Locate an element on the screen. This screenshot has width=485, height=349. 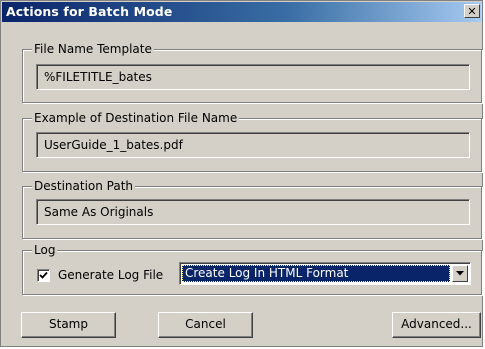
example-destination-legend: Example of Destination File Name is located at coordinates (136, 118).